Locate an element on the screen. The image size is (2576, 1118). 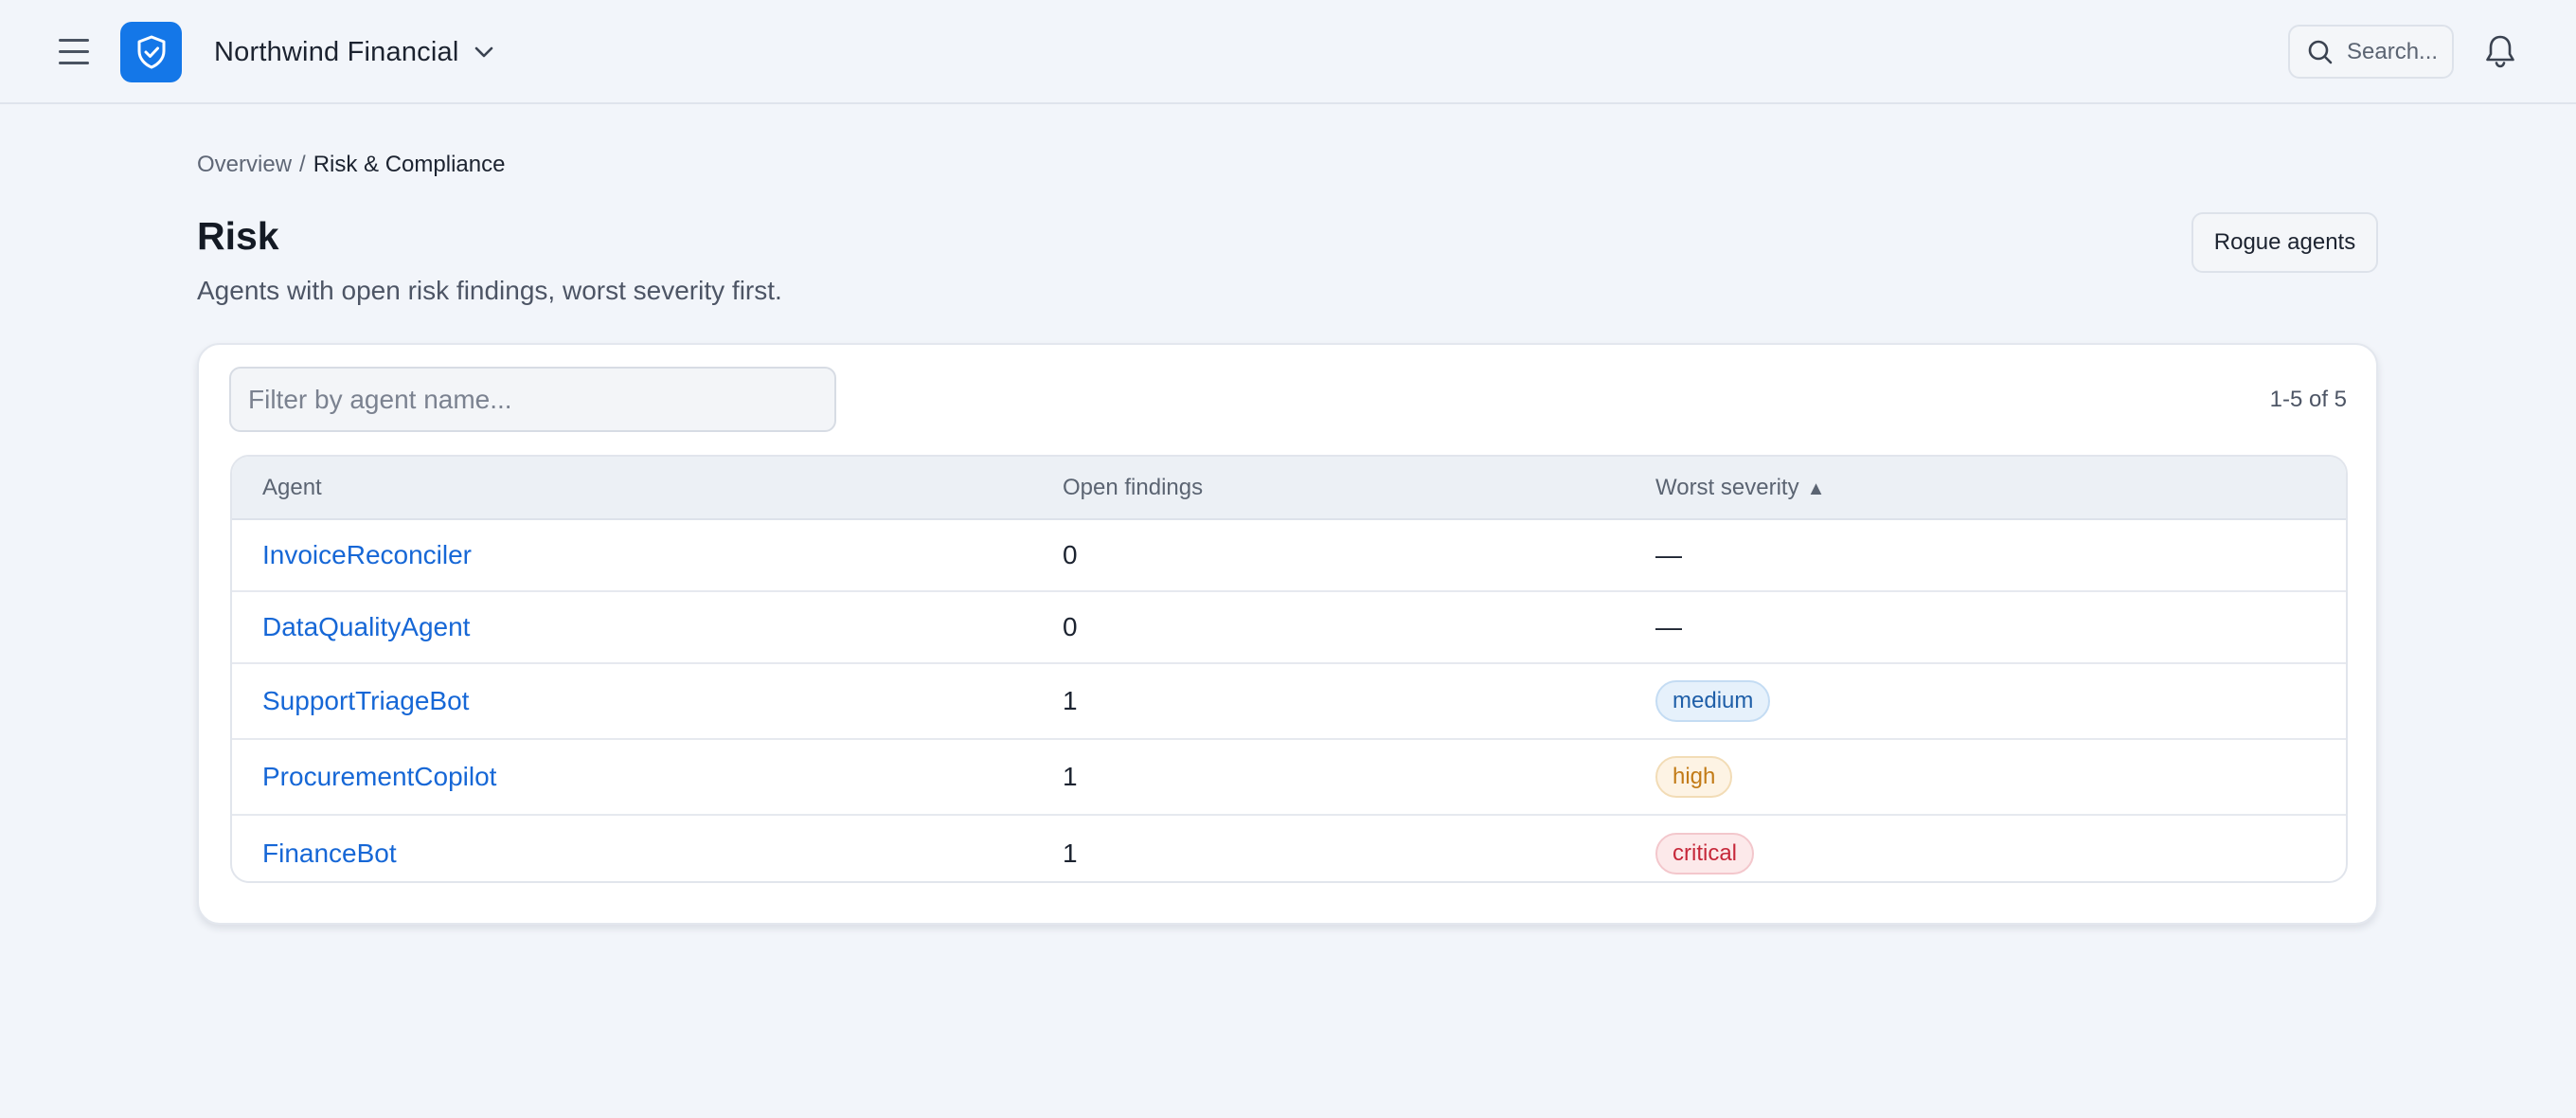
shield-check-icon-svg is located at coordinates (151, 52).